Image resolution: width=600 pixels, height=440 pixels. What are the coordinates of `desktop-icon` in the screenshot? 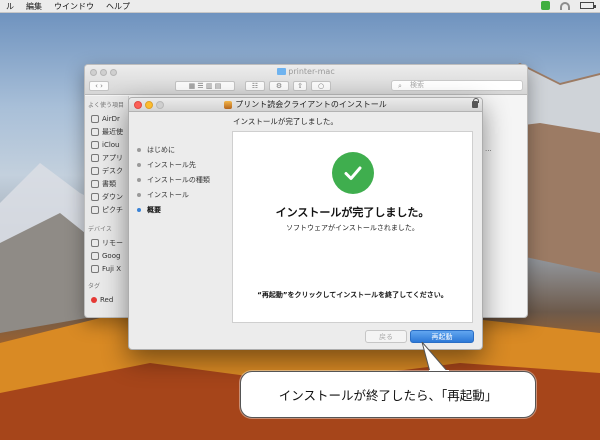 It's located at (95, 170).